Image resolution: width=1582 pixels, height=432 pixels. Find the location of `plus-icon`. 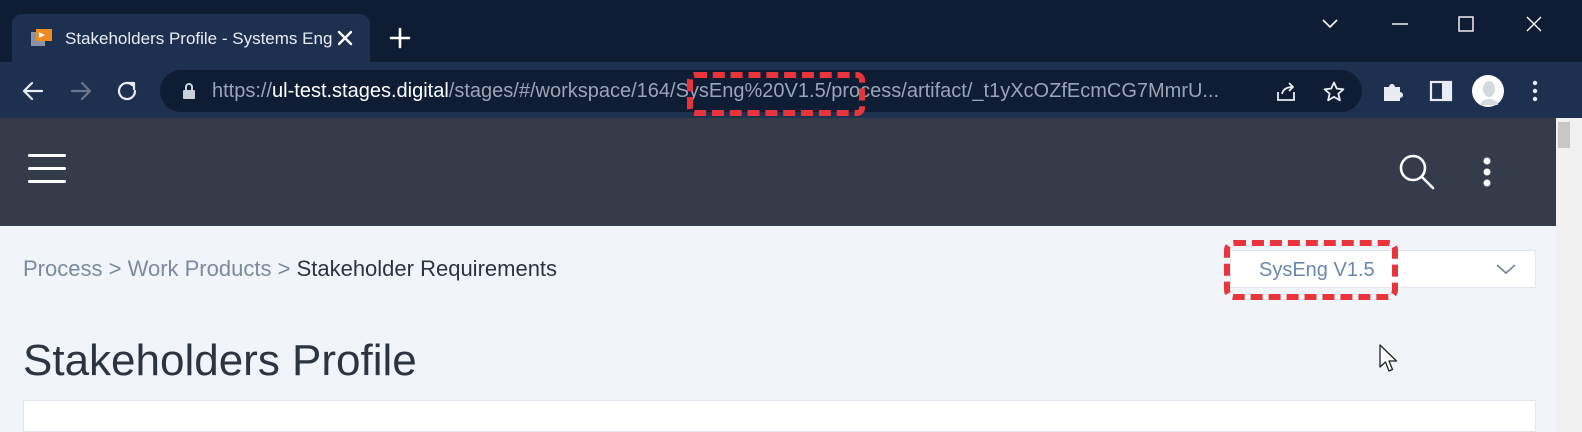

plus-icon is located at coordinates (400, 38).